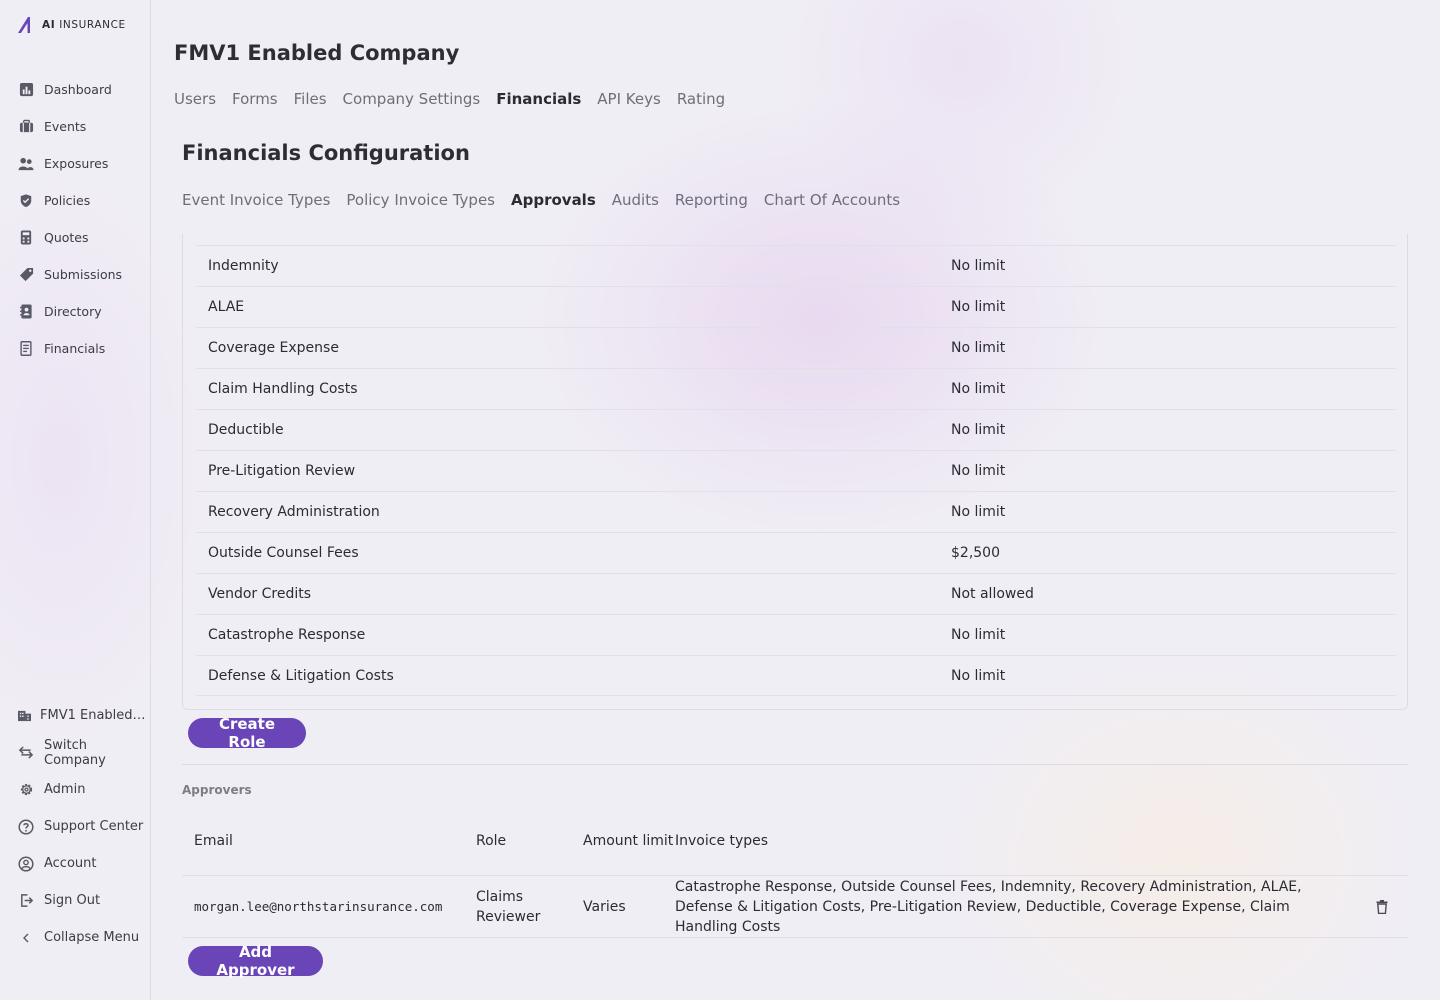 This screenshot has width=1440, height=1000. I want to click on chevron-left-icon, so click(26, 938).